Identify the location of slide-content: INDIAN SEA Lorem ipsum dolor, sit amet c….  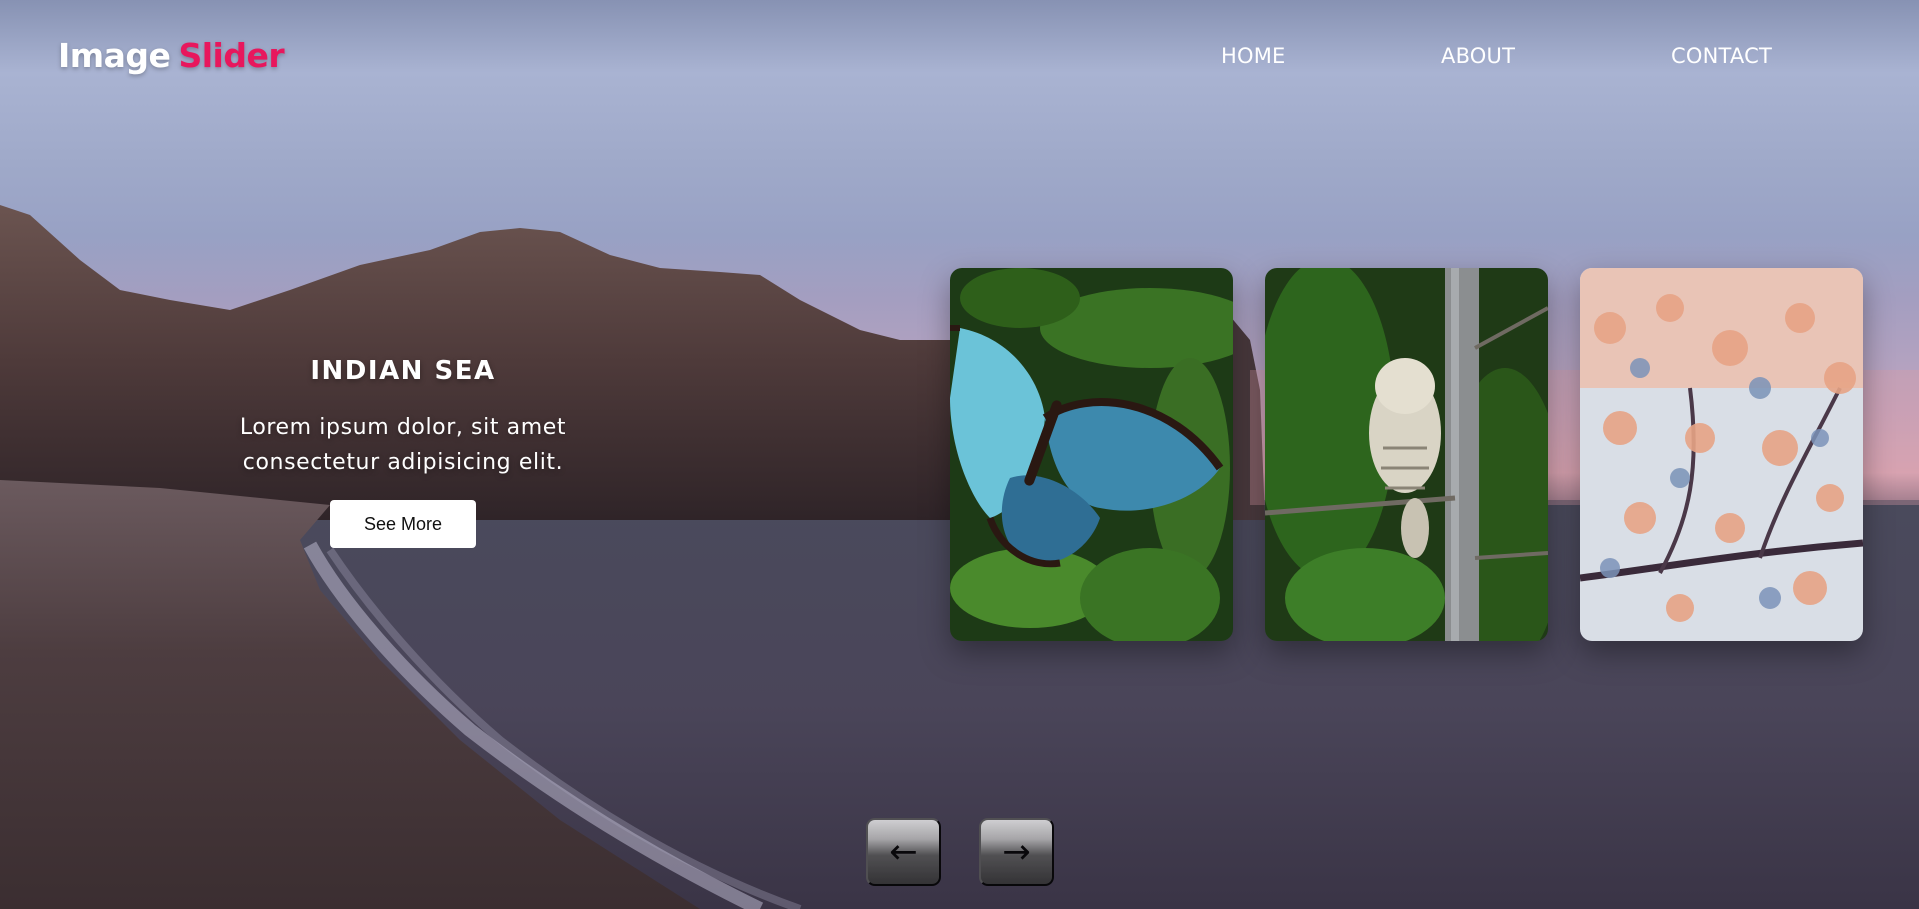
(403, 452).